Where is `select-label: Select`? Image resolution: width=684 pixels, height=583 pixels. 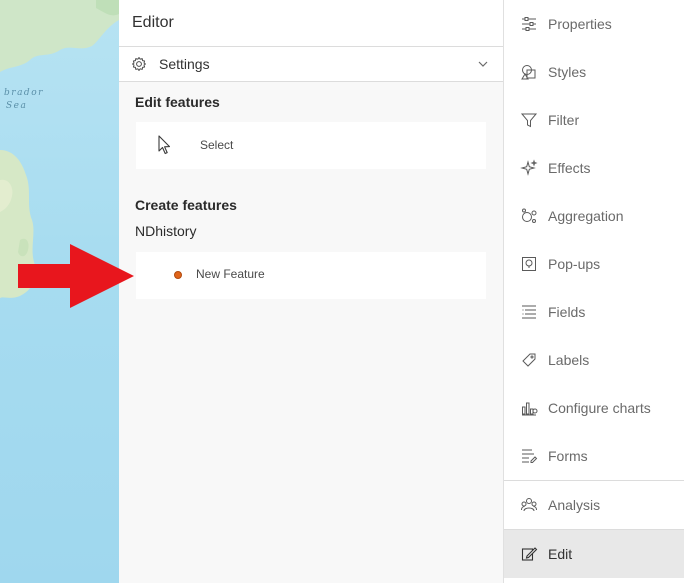
select-label: Select is located at coordinates (217, 145).